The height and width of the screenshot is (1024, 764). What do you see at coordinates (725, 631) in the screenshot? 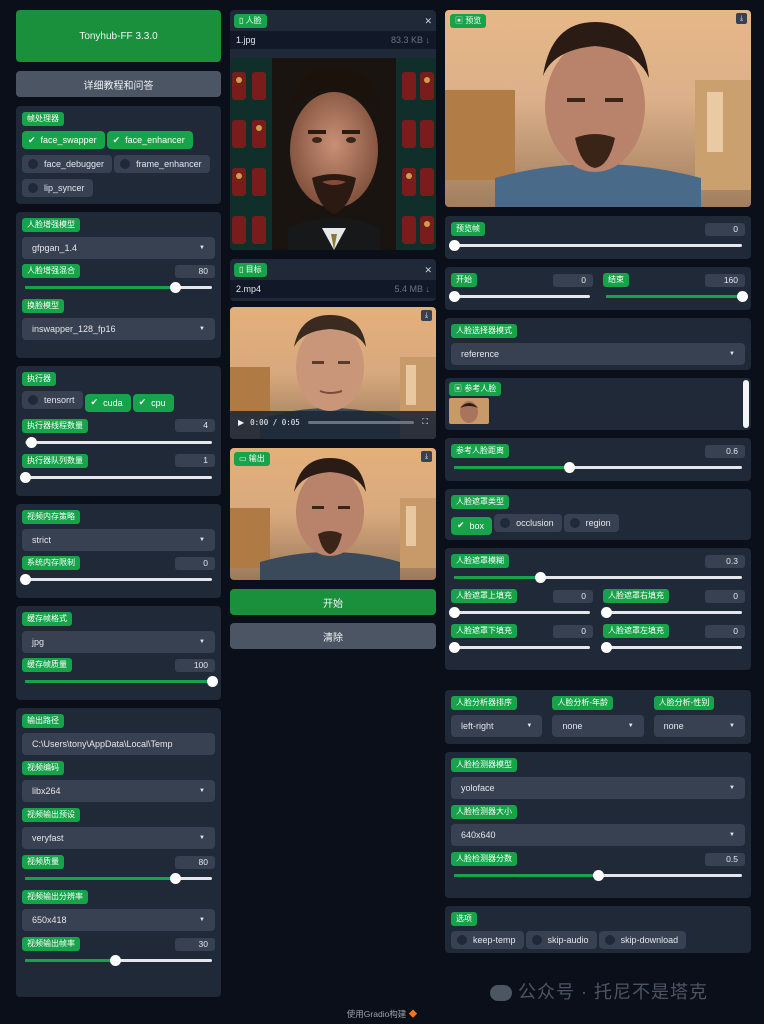
I see `pad-left-number: 0` at bounding box center [725, 631].